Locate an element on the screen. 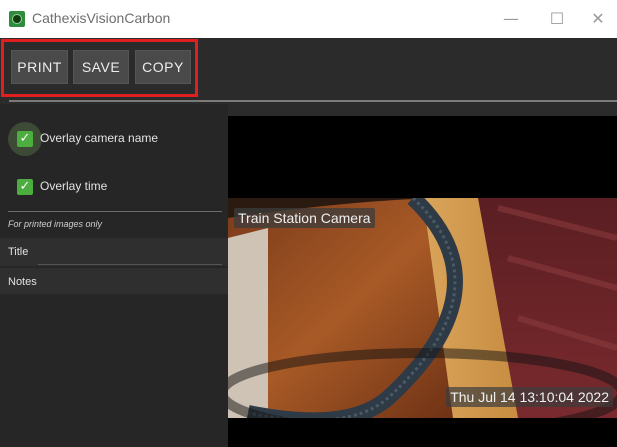 The image size is (617, 447). title-label: Title is located at coordinates (18, 252).